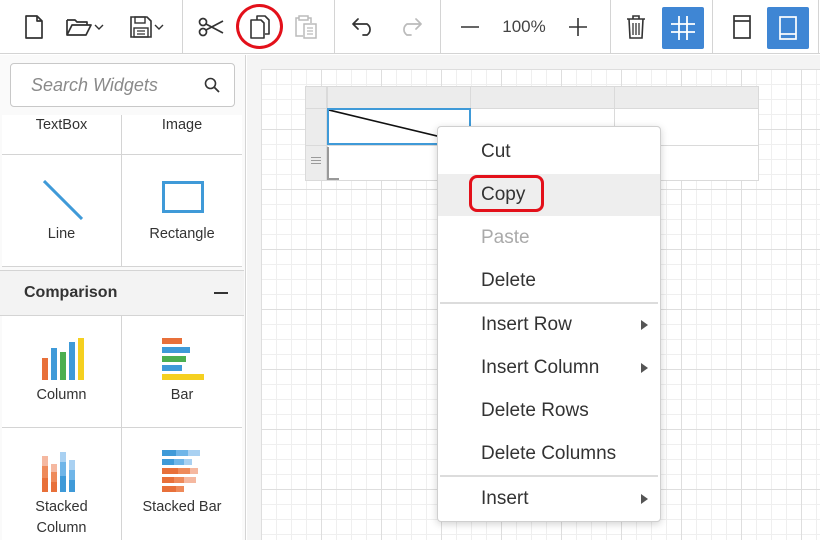  I want to click on widget-bar-chart: Bar, so click(182, 372).